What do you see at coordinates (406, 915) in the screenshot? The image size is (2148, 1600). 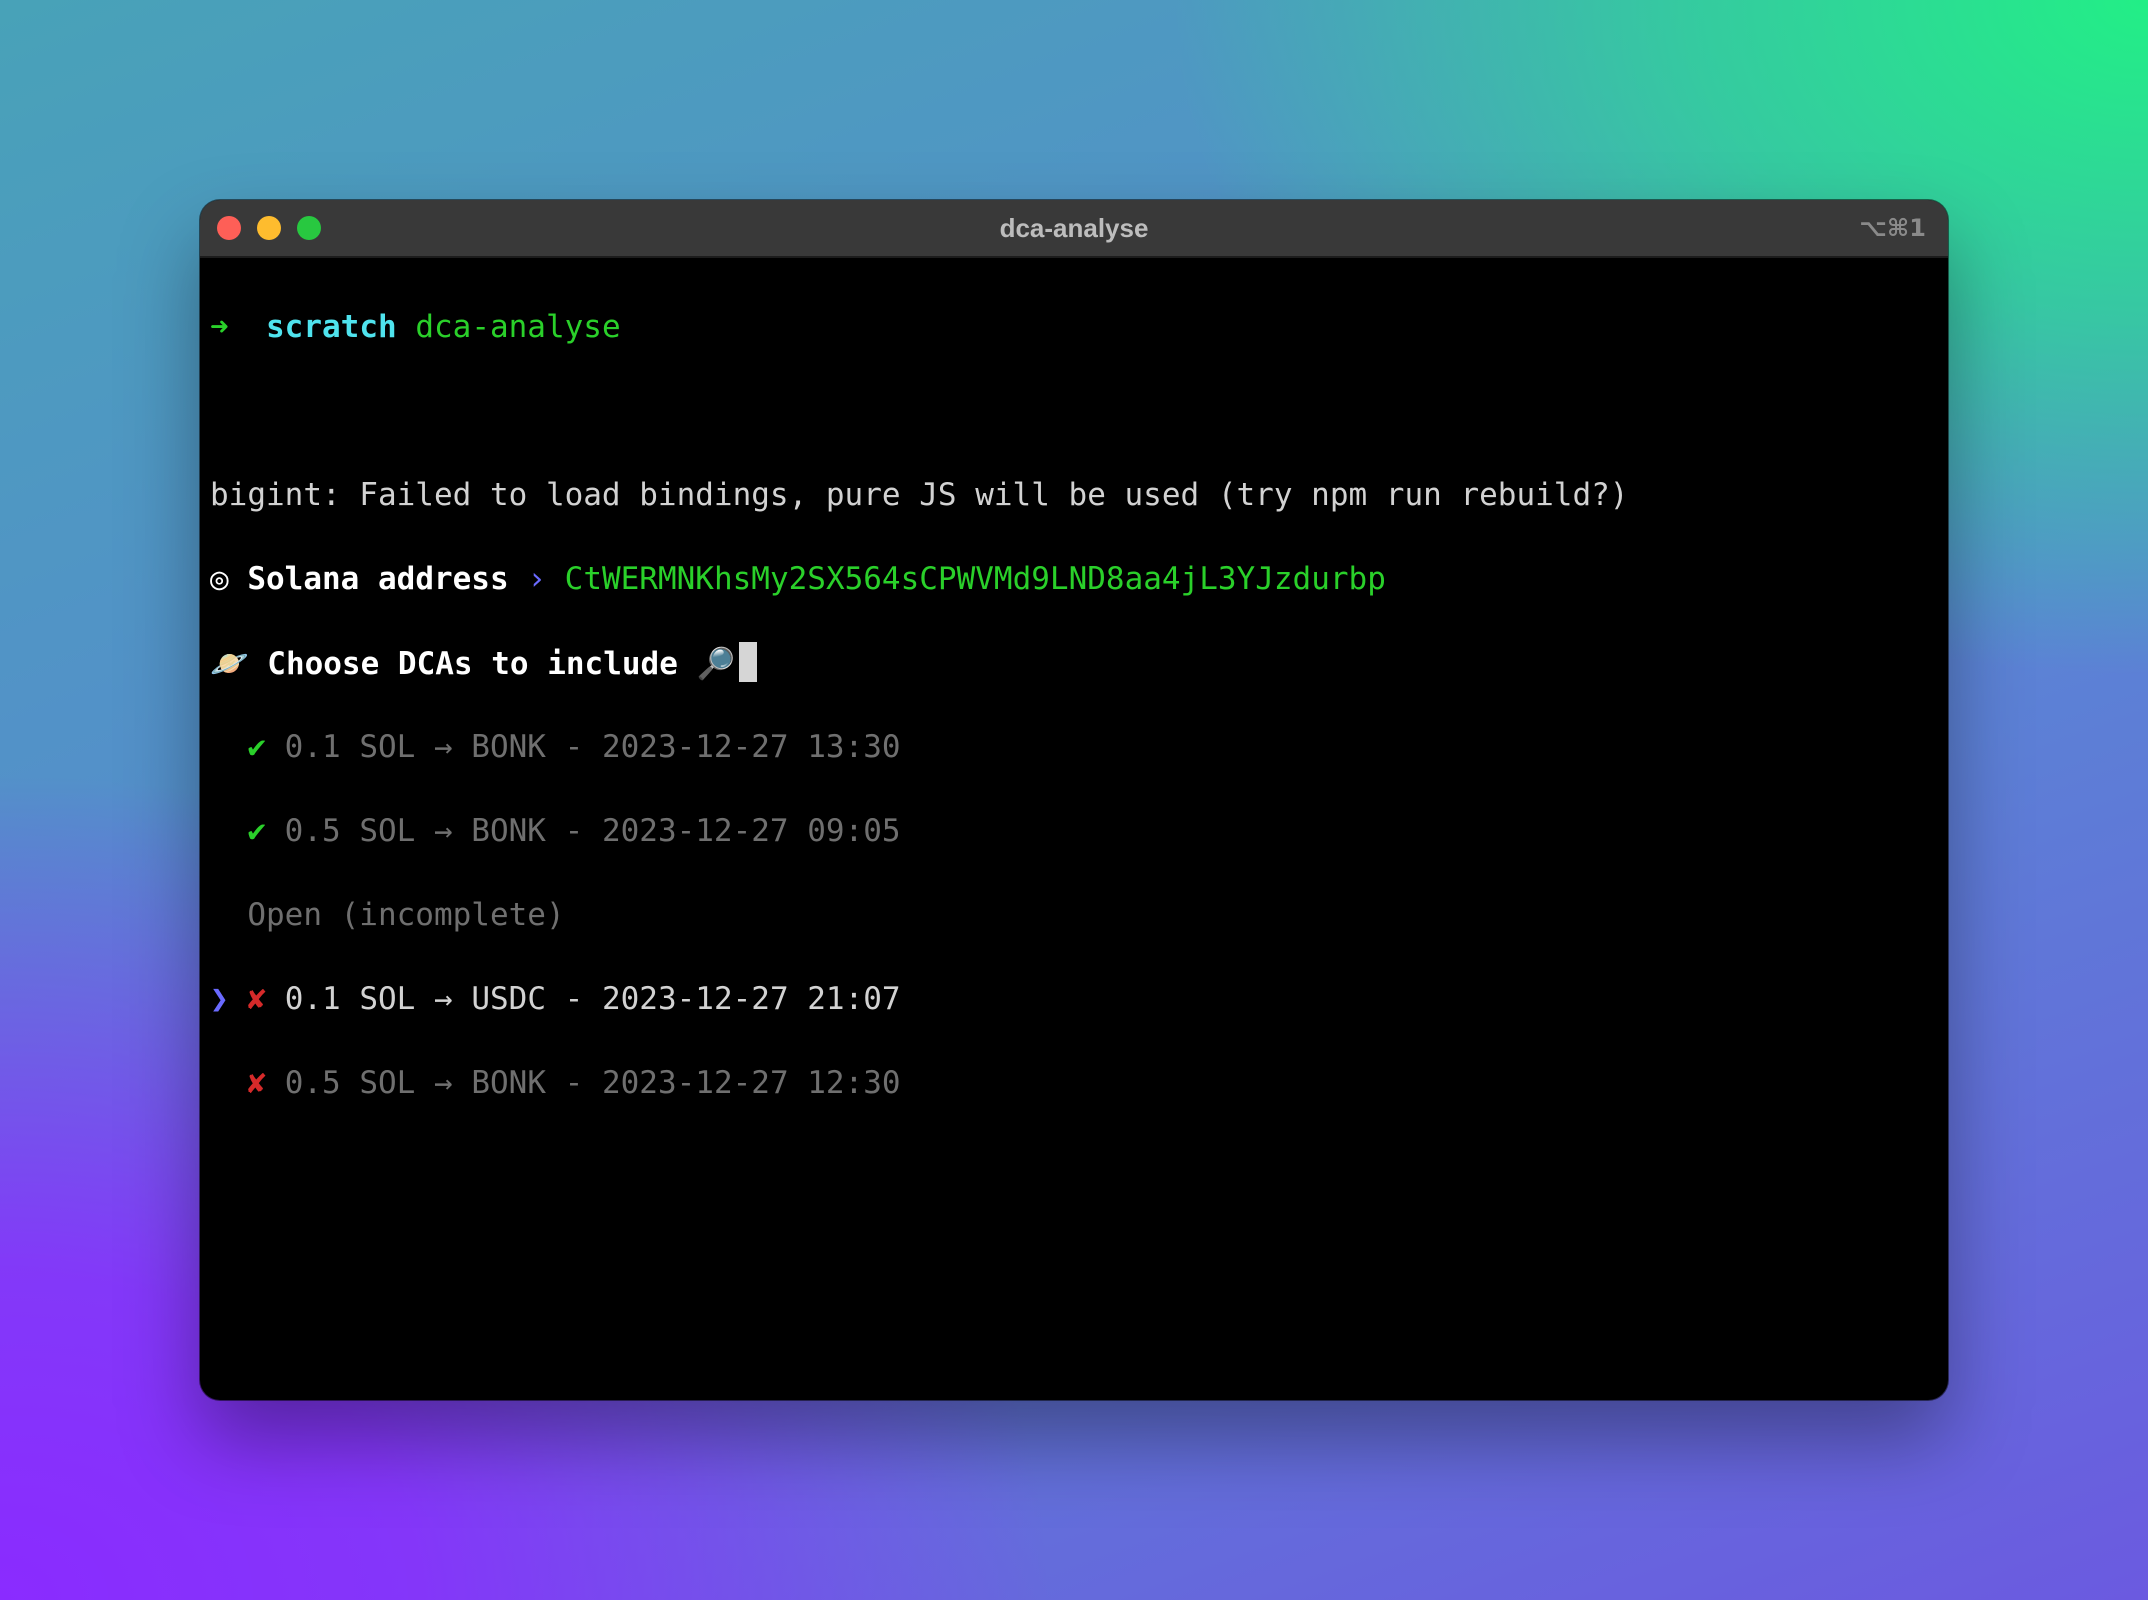 I see `group-label: Open (incomplete)` at bounding box center [406, 915].